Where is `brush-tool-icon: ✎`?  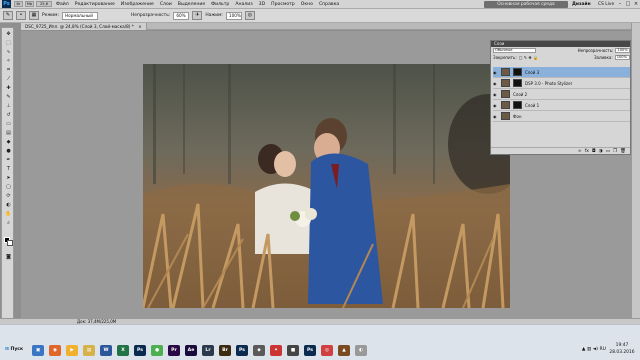
brush-tool-icon: ✎ is located at coordinates (8, 97).